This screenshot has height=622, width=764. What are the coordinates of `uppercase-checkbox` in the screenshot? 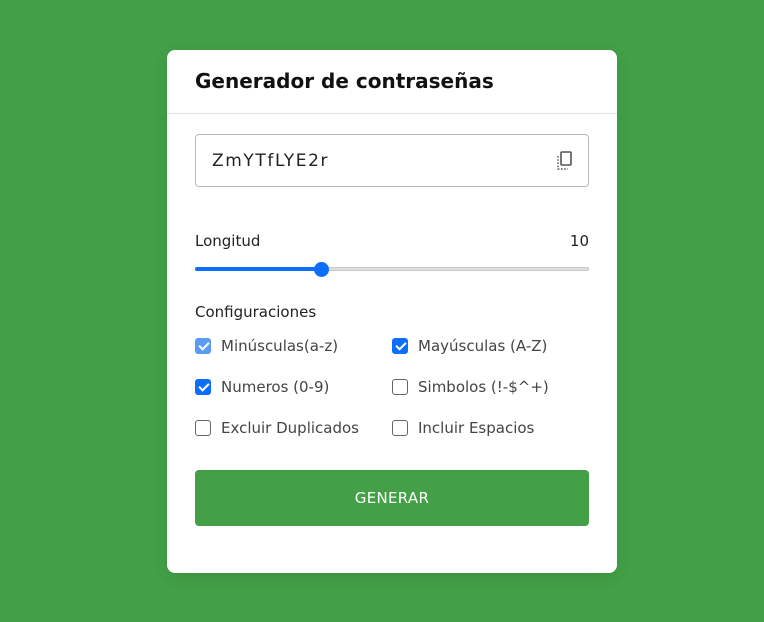 It's located at (400, 345).